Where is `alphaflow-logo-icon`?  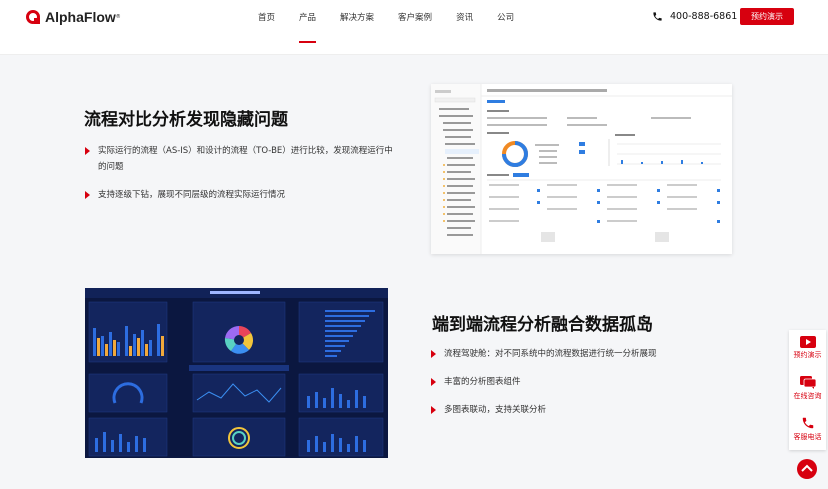
alphaflow-logo-icon is located at coordinates (33, 17).